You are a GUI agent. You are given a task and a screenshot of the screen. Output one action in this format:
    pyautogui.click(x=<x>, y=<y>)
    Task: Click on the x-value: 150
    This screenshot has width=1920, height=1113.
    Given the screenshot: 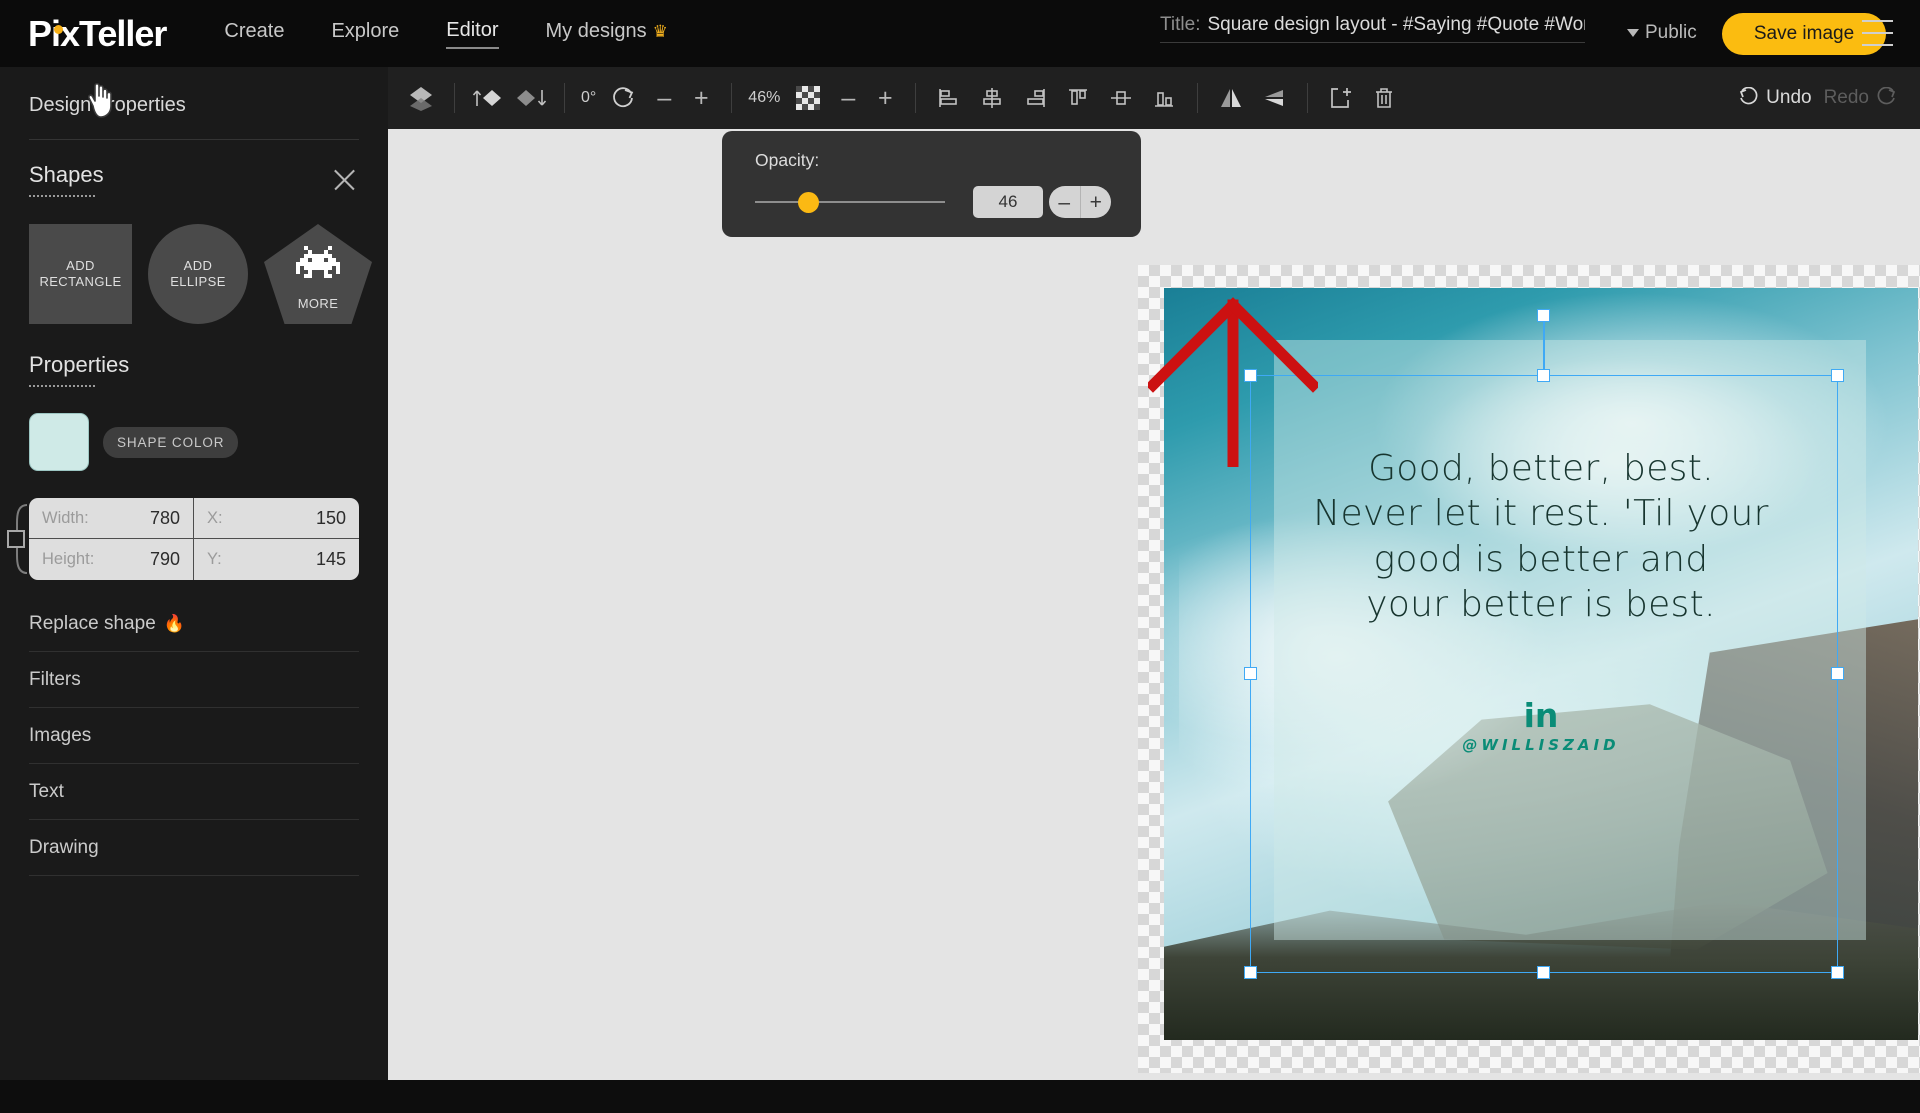 What is the action you would take?
    pyautogui.click(x=330, y=517)
    